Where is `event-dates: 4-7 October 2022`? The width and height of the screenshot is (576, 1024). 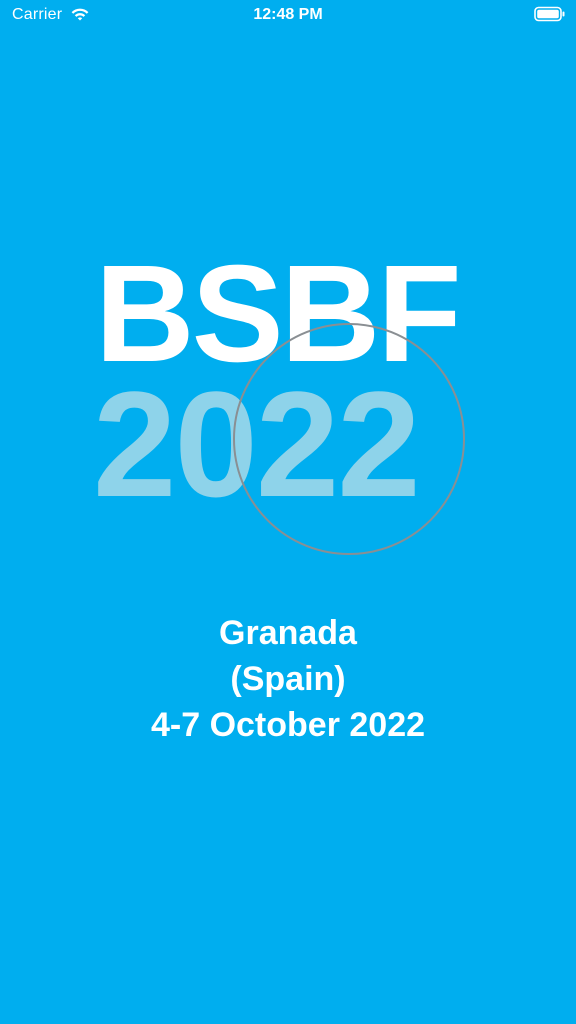
event-dates: 4-7 October 2022 is located at coordinates (288, 725).